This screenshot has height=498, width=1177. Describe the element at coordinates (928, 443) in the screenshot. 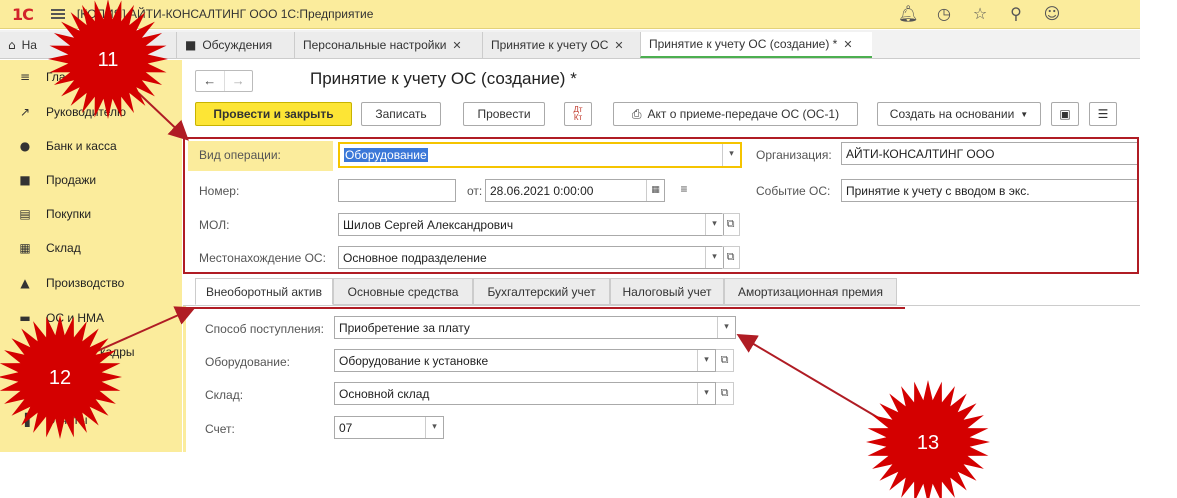

I see `callout-label-13: 13` at that location.